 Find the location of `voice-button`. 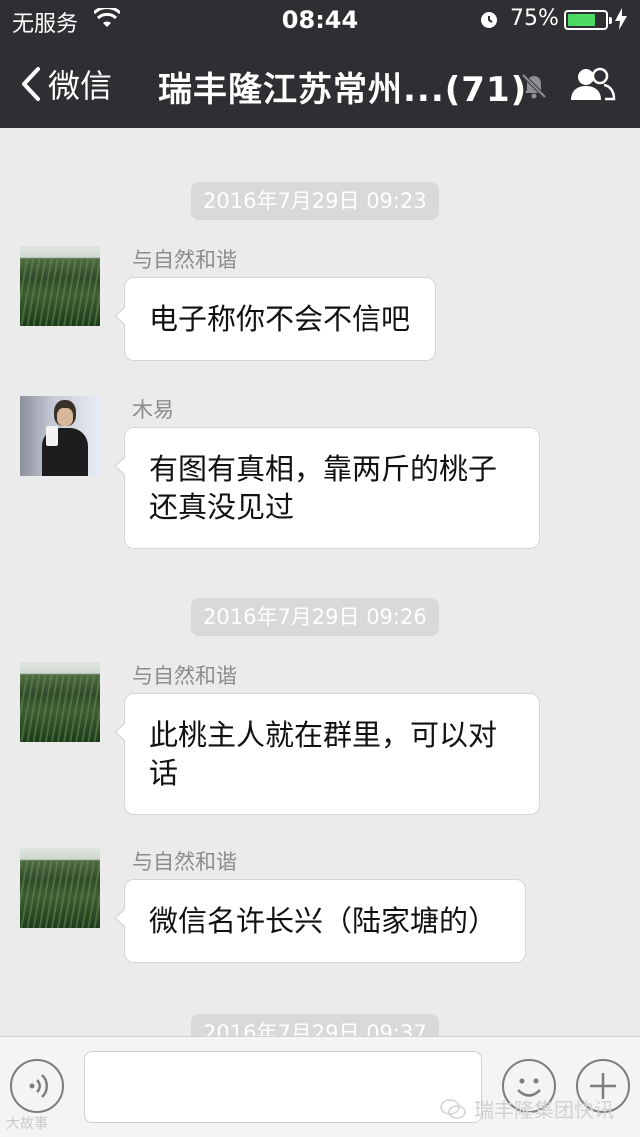

voice-button is located at coordinates (37, 1086).